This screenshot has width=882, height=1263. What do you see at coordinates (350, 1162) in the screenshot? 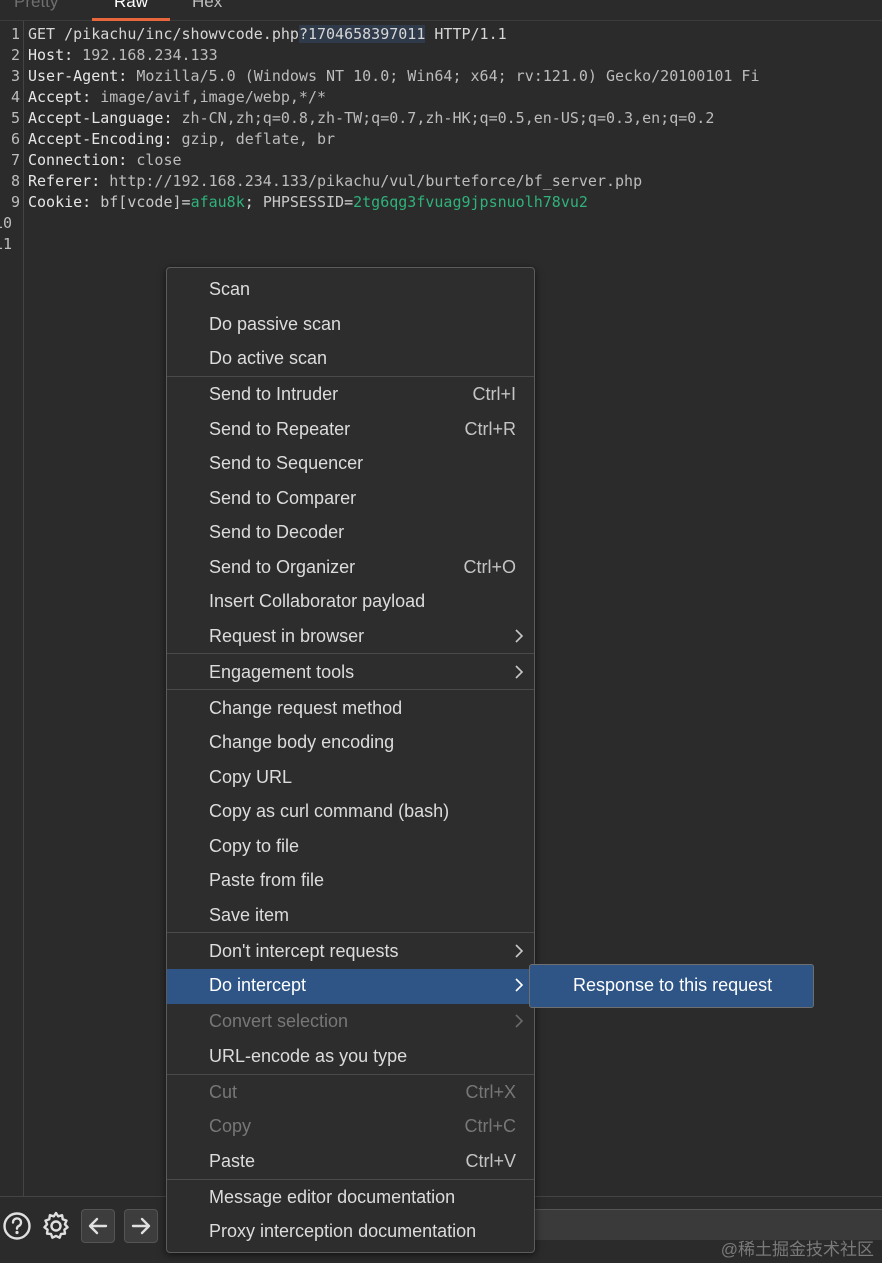
I see `menu-item-paste: Paste Ctrl+V` at bounding box center [350, 1162].